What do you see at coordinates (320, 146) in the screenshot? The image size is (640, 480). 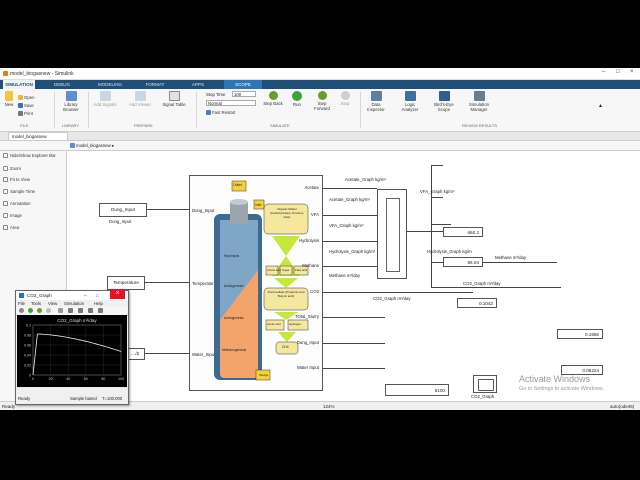 I see `address-bar: model_biogasnew ▸` at bounding box center [320, 146].